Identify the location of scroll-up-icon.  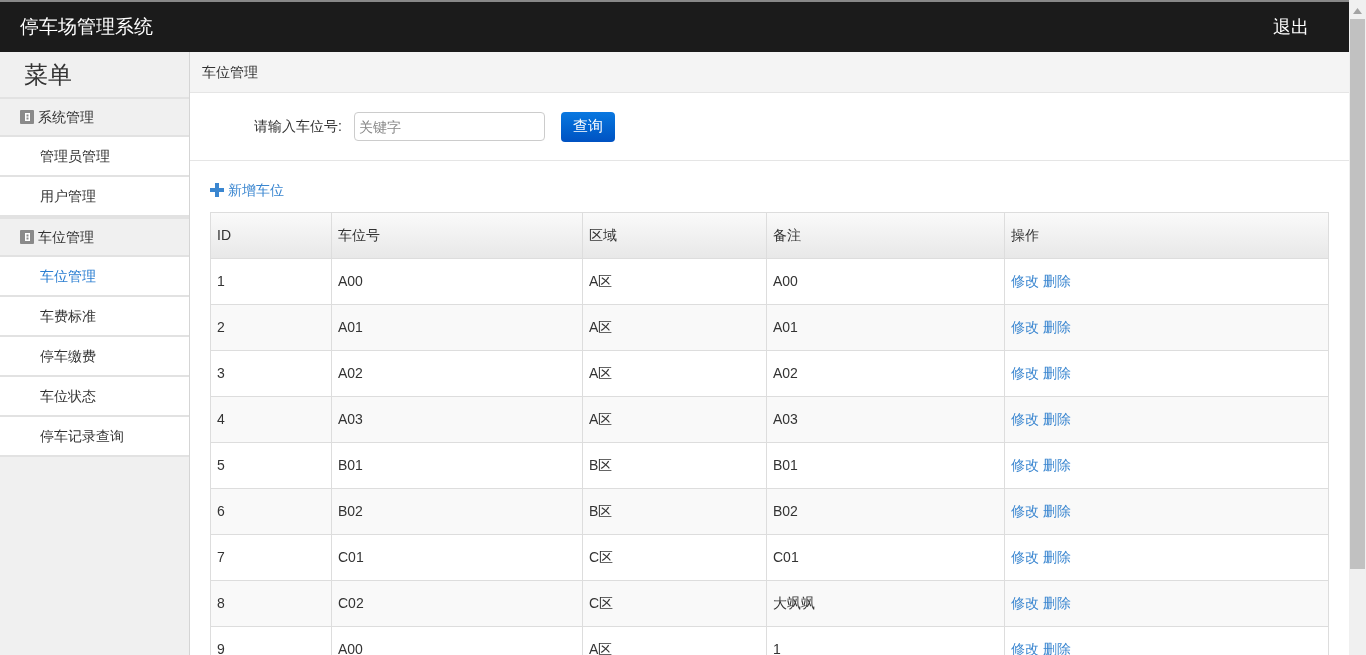
(1357, 11).